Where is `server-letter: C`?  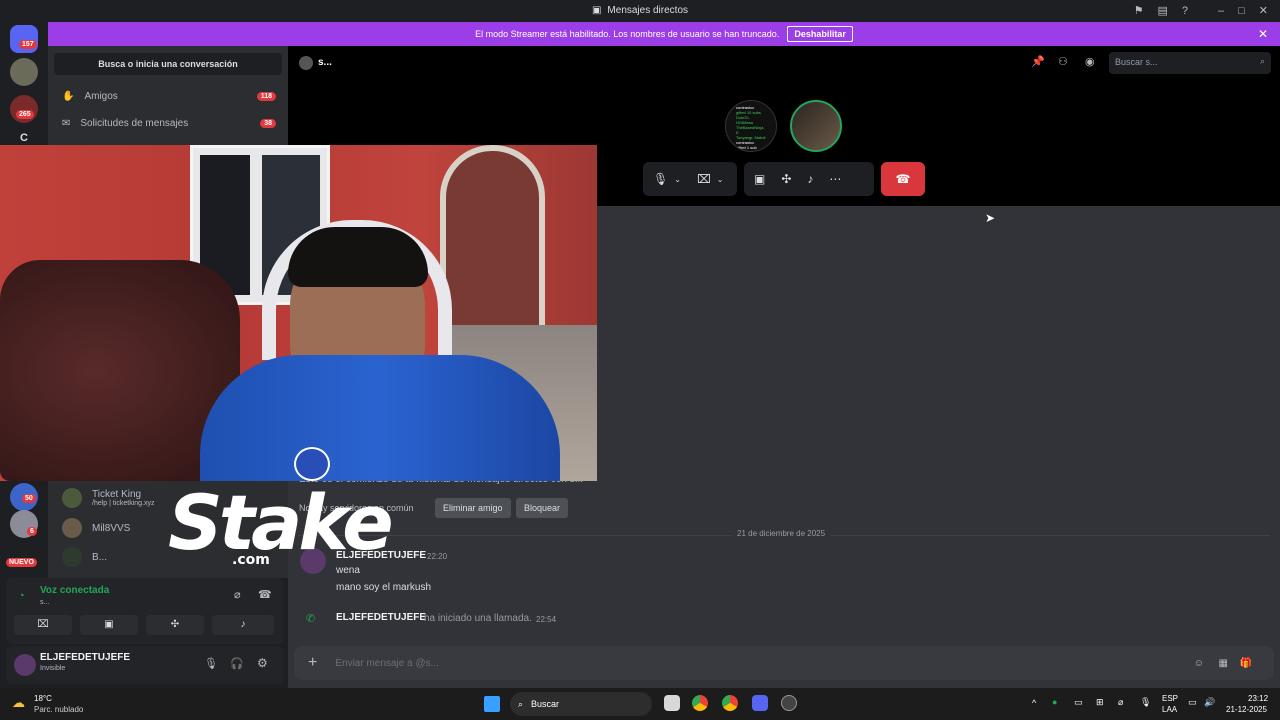 server-letter: C is located at coordinates (24, 138).